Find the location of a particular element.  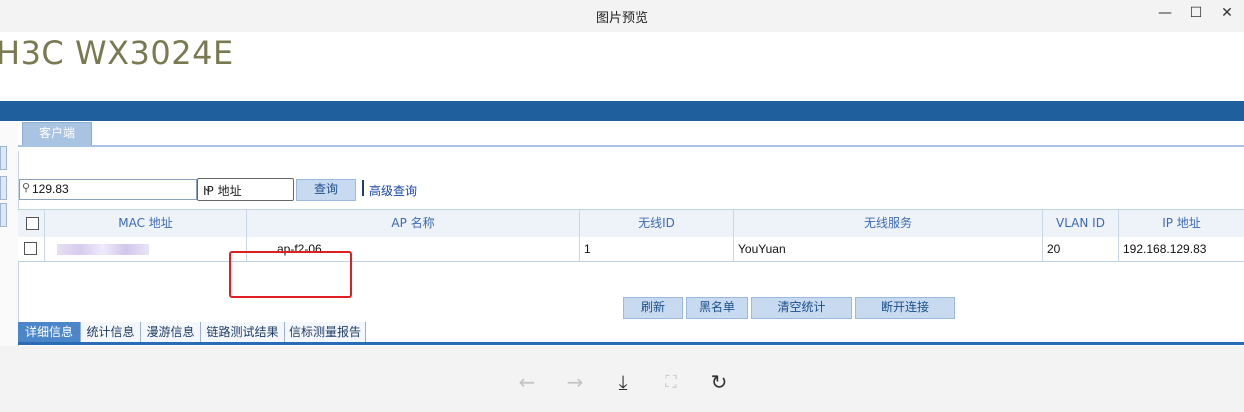

fit-screen-icon: ⛶ is located at coordinates (671, 383).